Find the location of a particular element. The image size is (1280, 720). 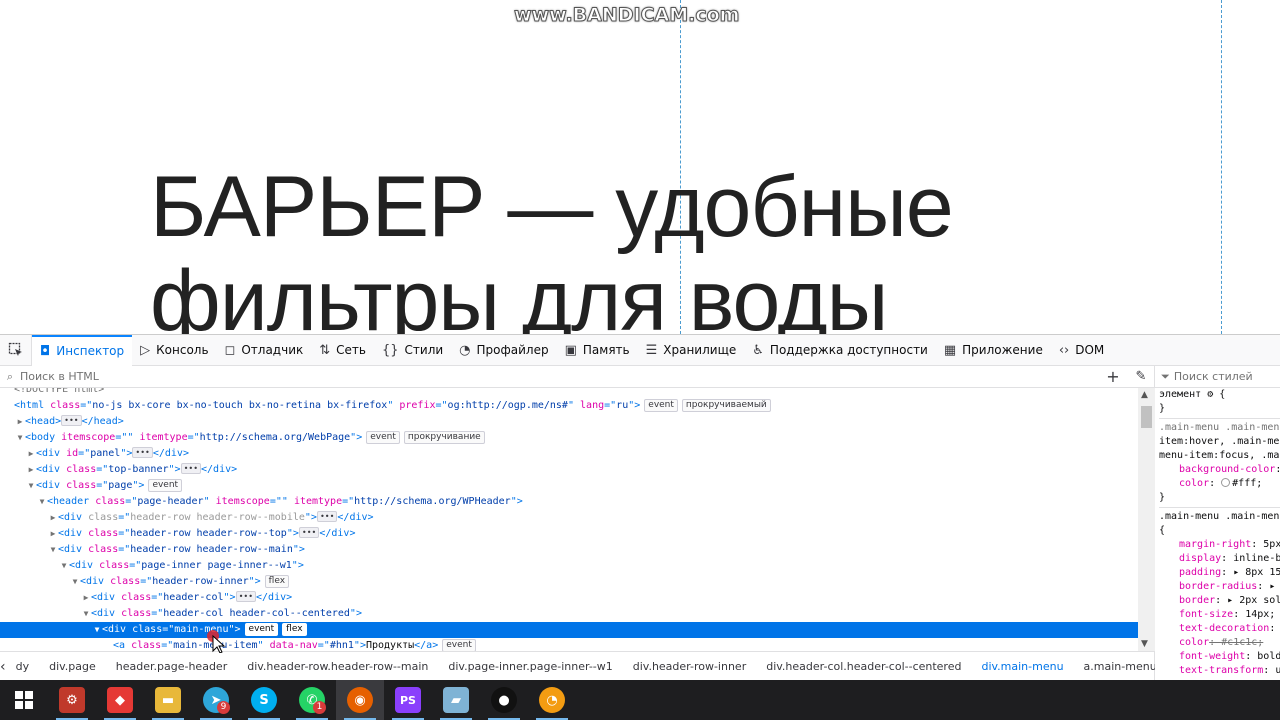

css-declaration: text-decoration: is located at coordinates (1219, 629).